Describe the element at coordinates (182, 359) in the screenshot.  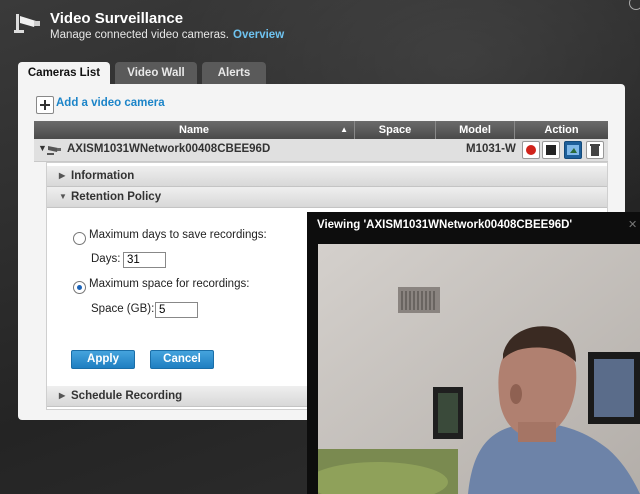
I see `cancel-button: Cancel` at that location.